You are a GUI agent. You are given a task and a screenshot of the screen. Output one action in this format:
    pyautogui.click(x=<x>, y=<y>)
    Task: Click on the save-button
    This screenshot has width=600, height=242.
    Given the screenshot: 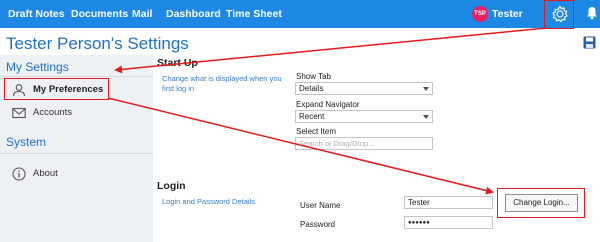 What is the action you would take?
    pyautogui.click(x=589, y=42)
    